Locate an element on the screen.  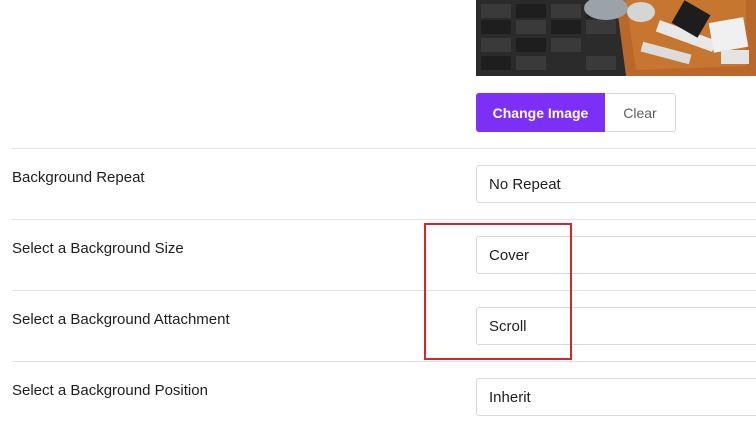
image-actions: Change Image Clear is located at coordinates (576, 112).